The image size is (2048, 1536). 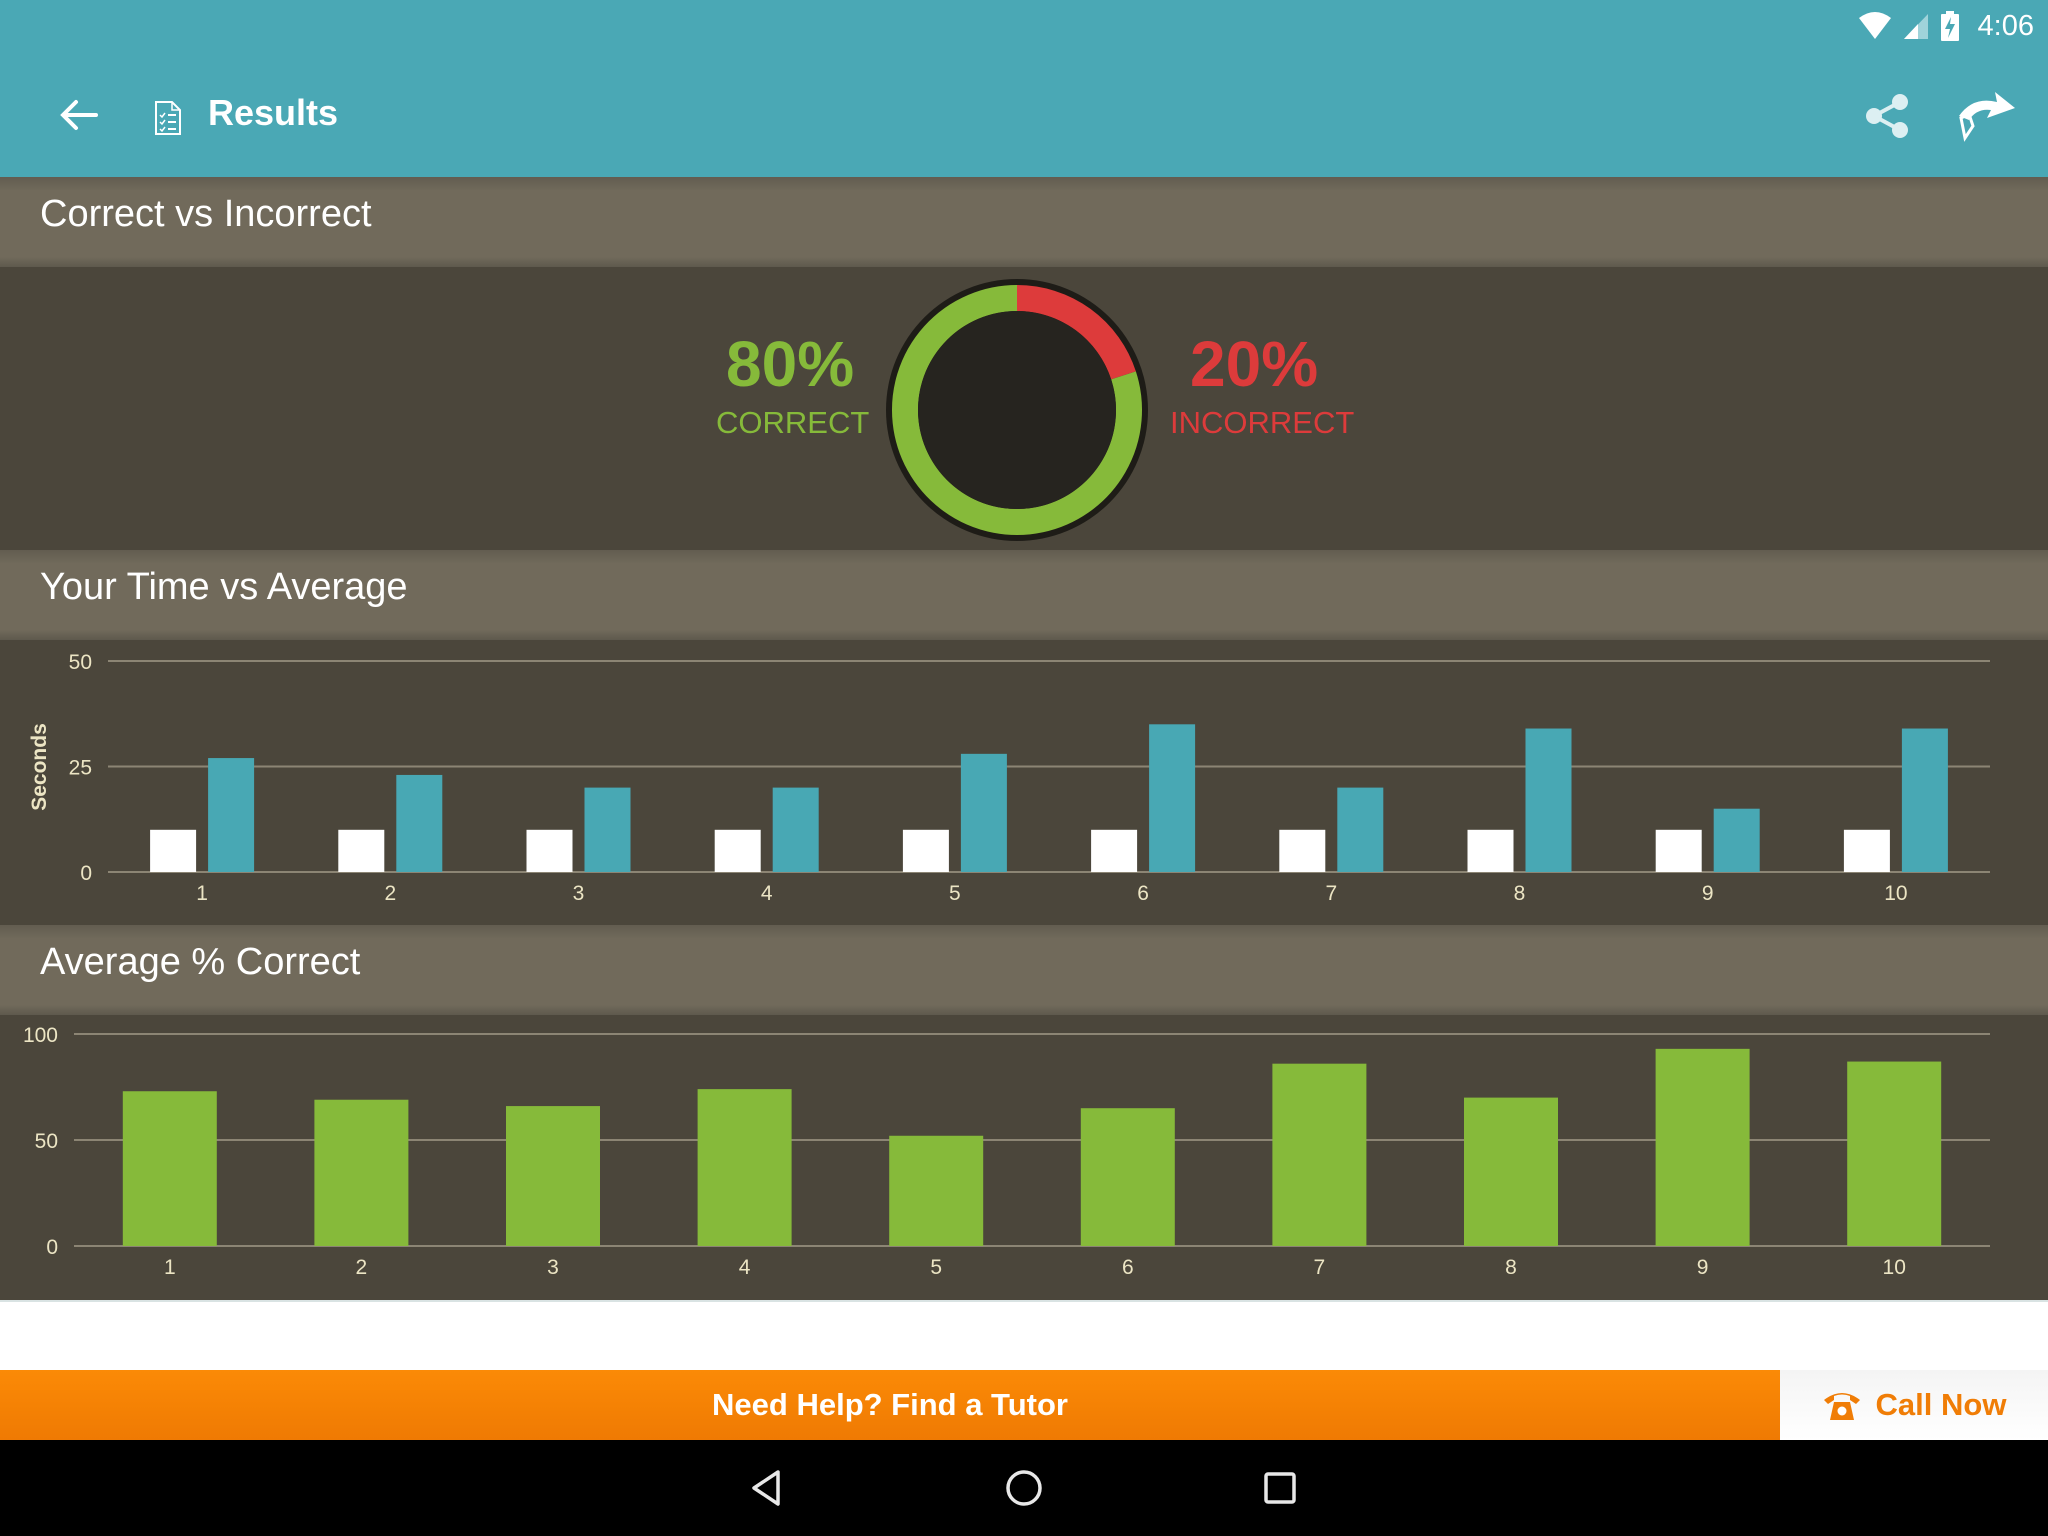 I want to click on status-bar: 4:06, so click(x=1946, y=26).